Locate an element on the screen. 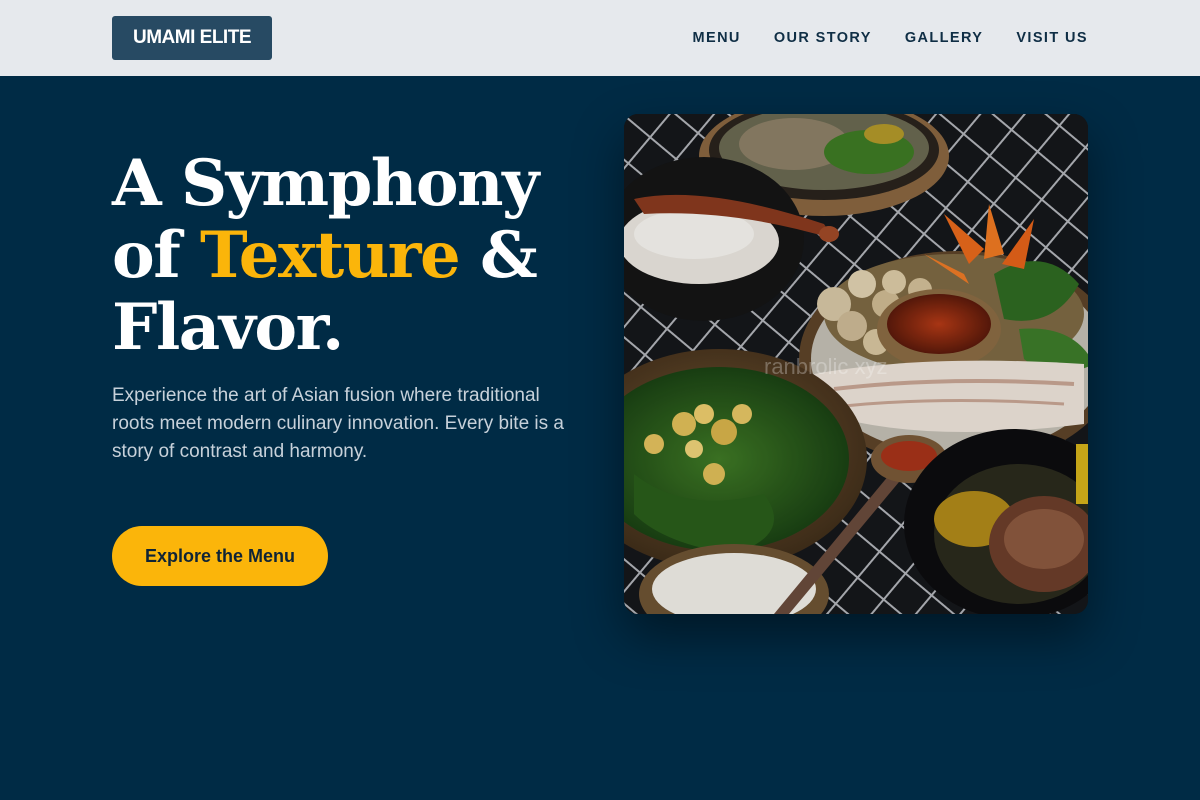 This screenshot has width=1200, height=800. nav-link-visit-us: VISIT US is located at coordinates (1052, 38).